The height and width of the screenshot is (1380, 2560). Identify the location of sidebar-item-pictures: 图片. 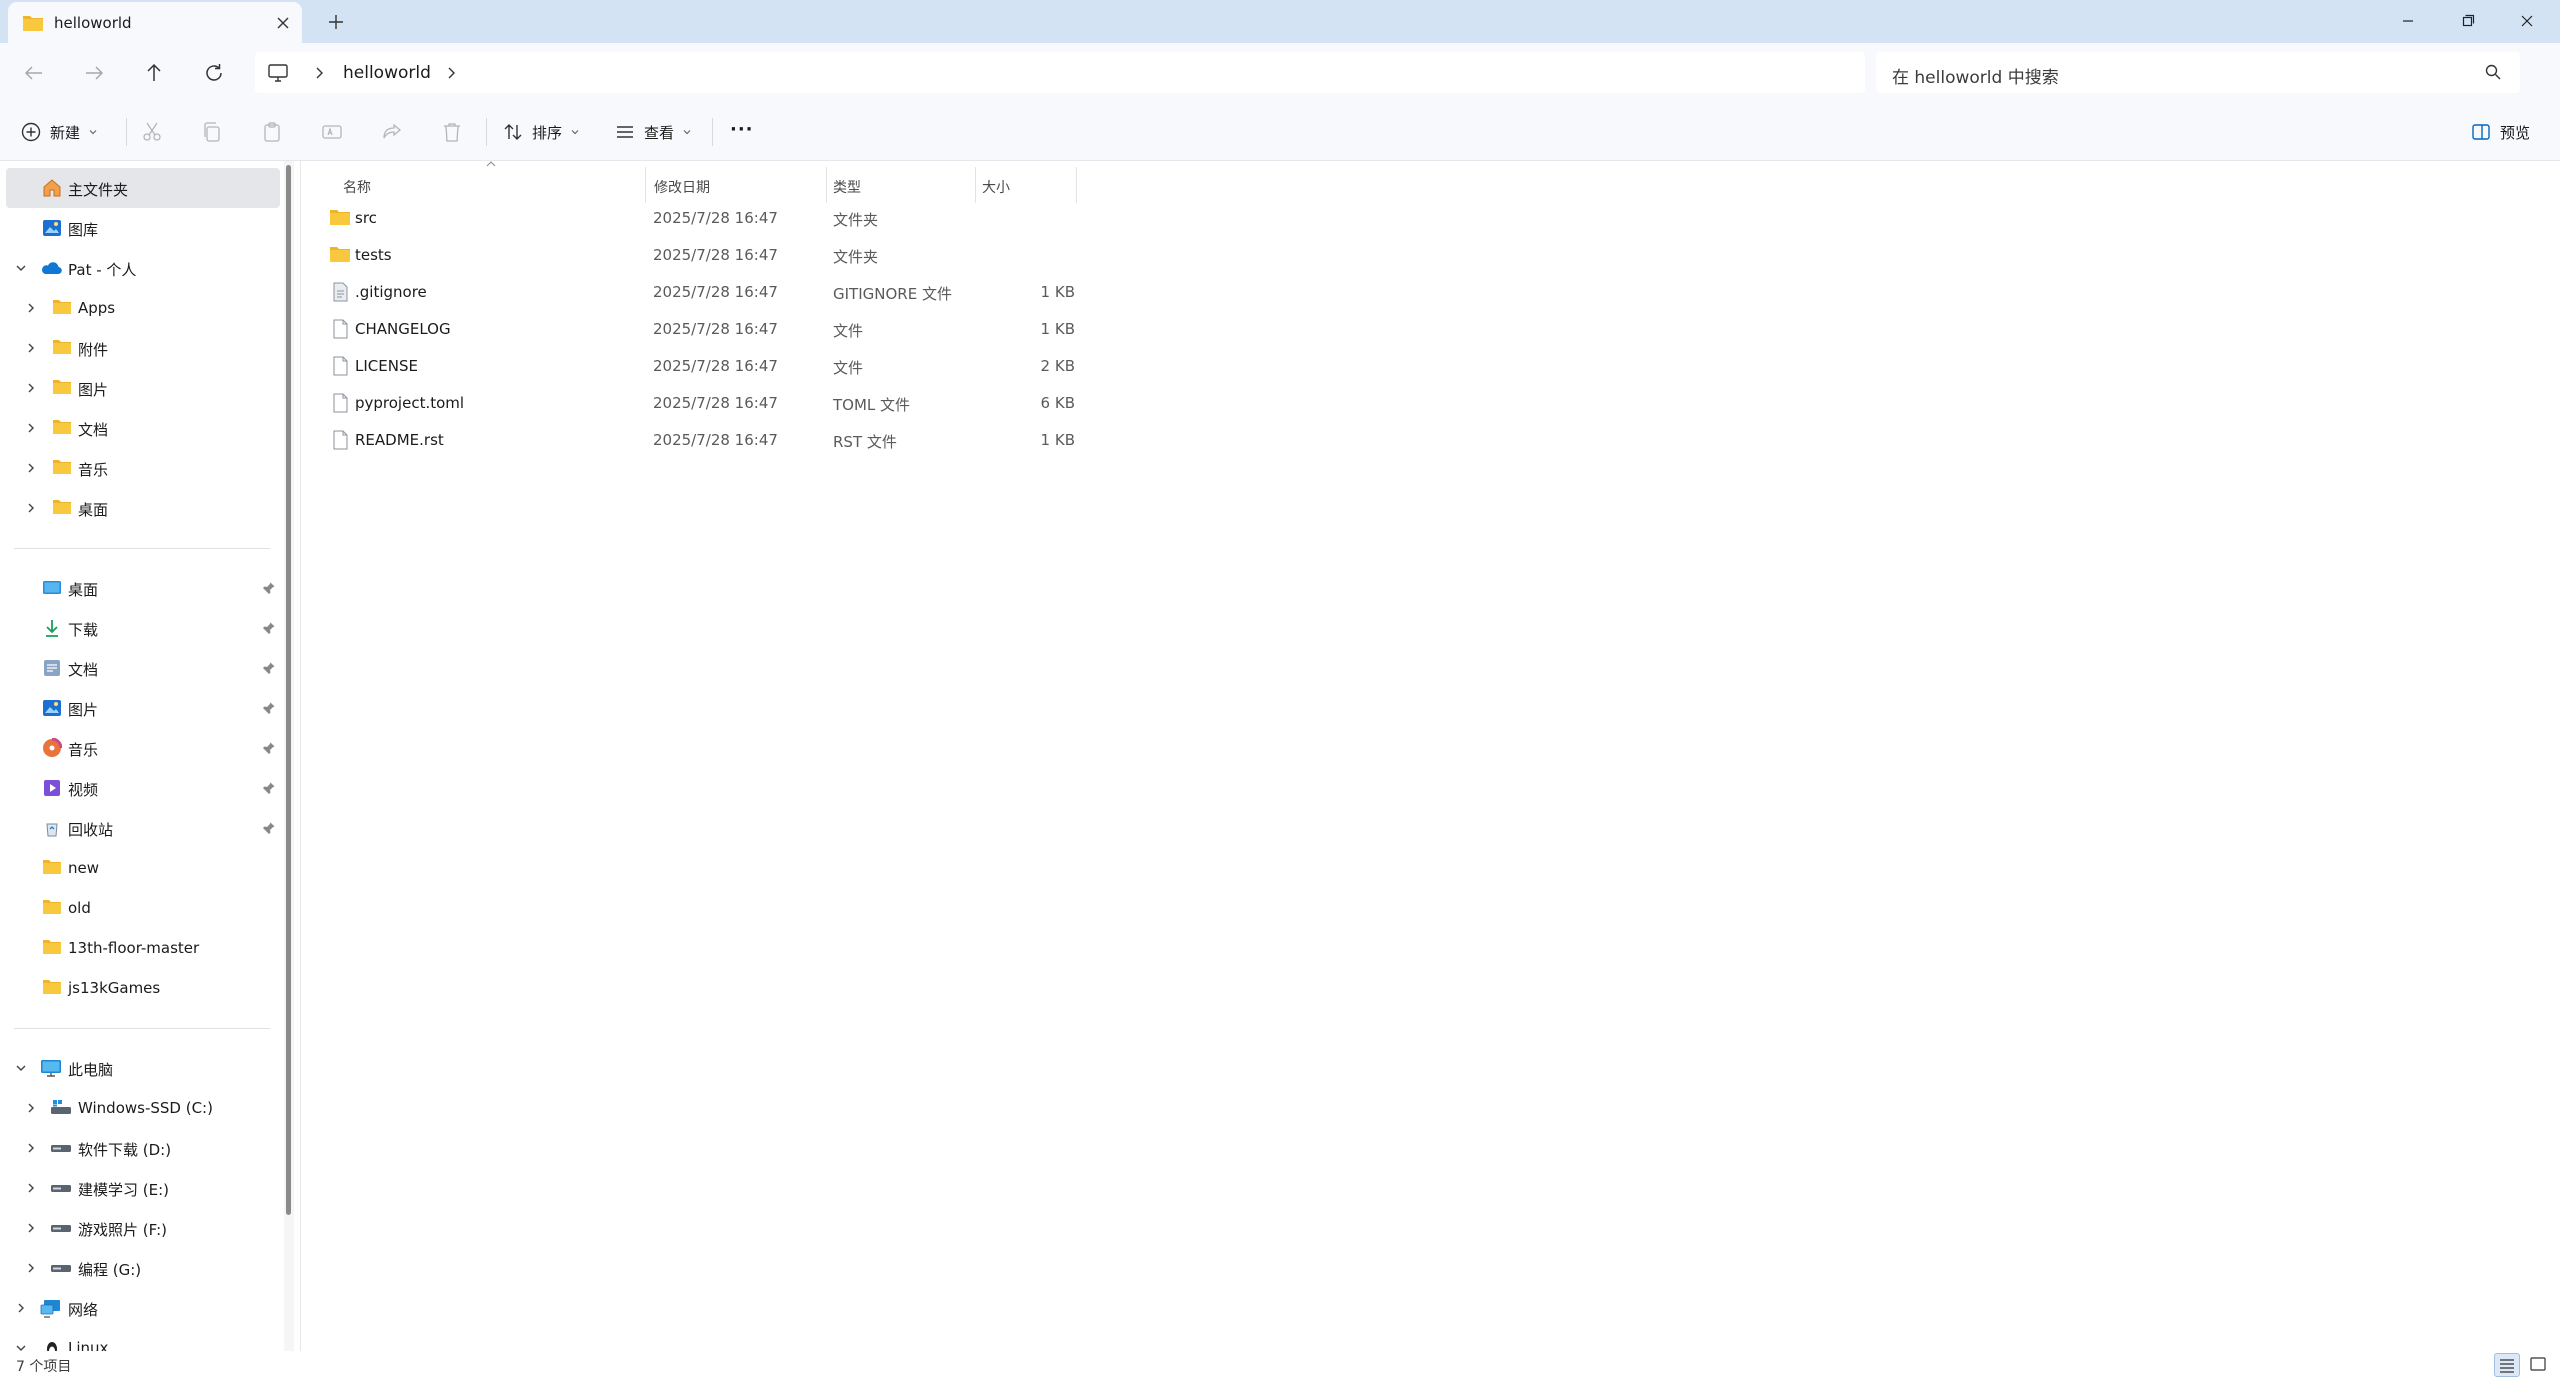
(140, 708).